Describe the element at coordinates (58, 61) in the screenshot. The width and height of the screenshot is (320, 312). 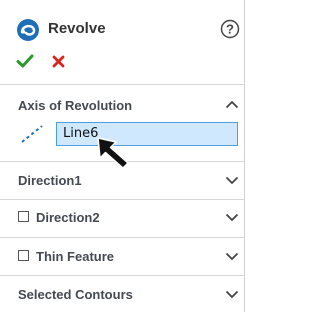
I see `cancel-x-button` at that location.